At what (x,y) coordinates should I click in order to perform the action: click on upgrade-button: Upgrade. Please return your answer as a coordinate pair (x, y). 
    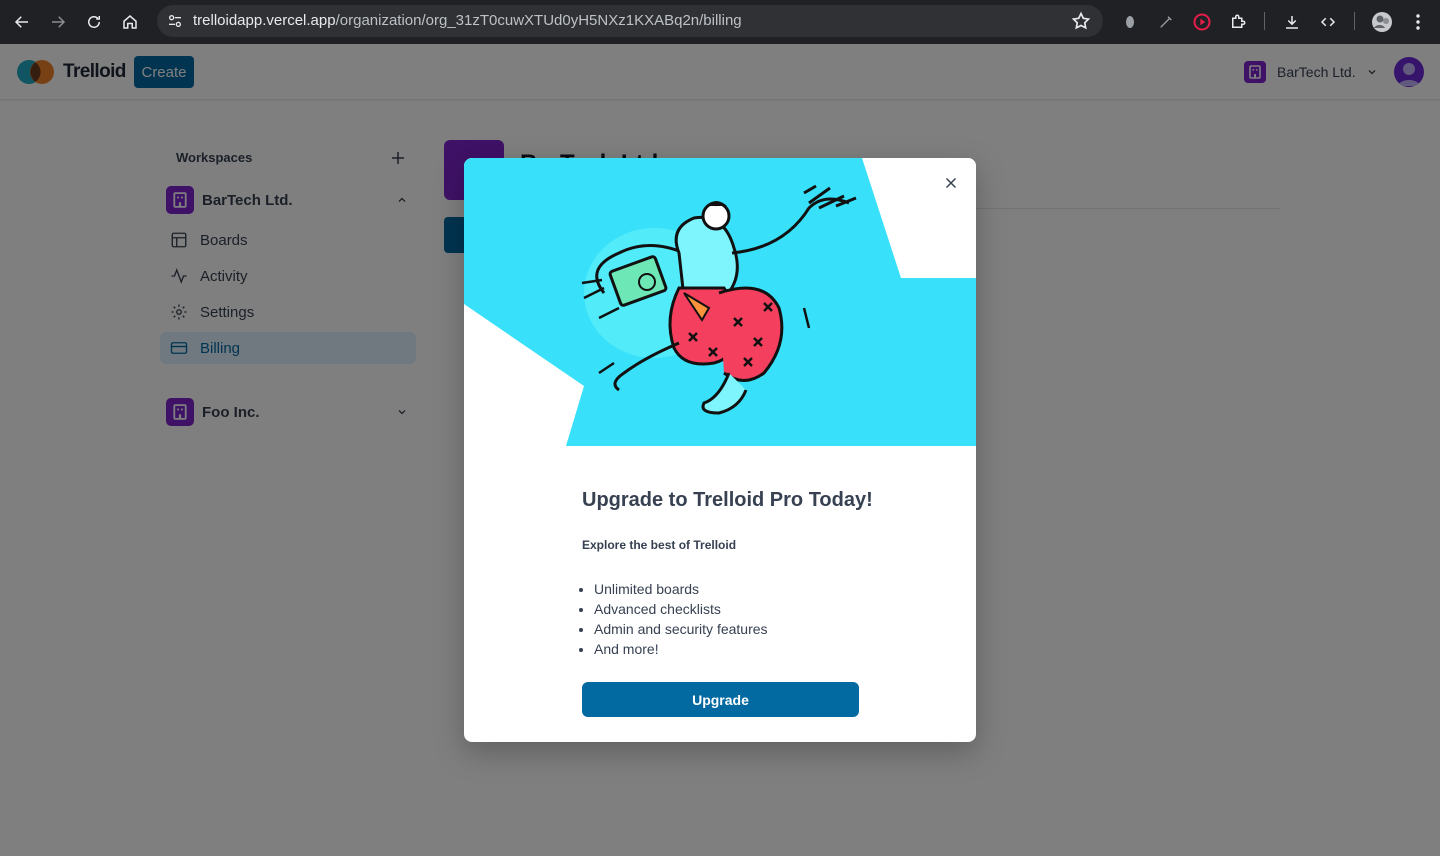
    Looking at the image, I should click on (720, 699).